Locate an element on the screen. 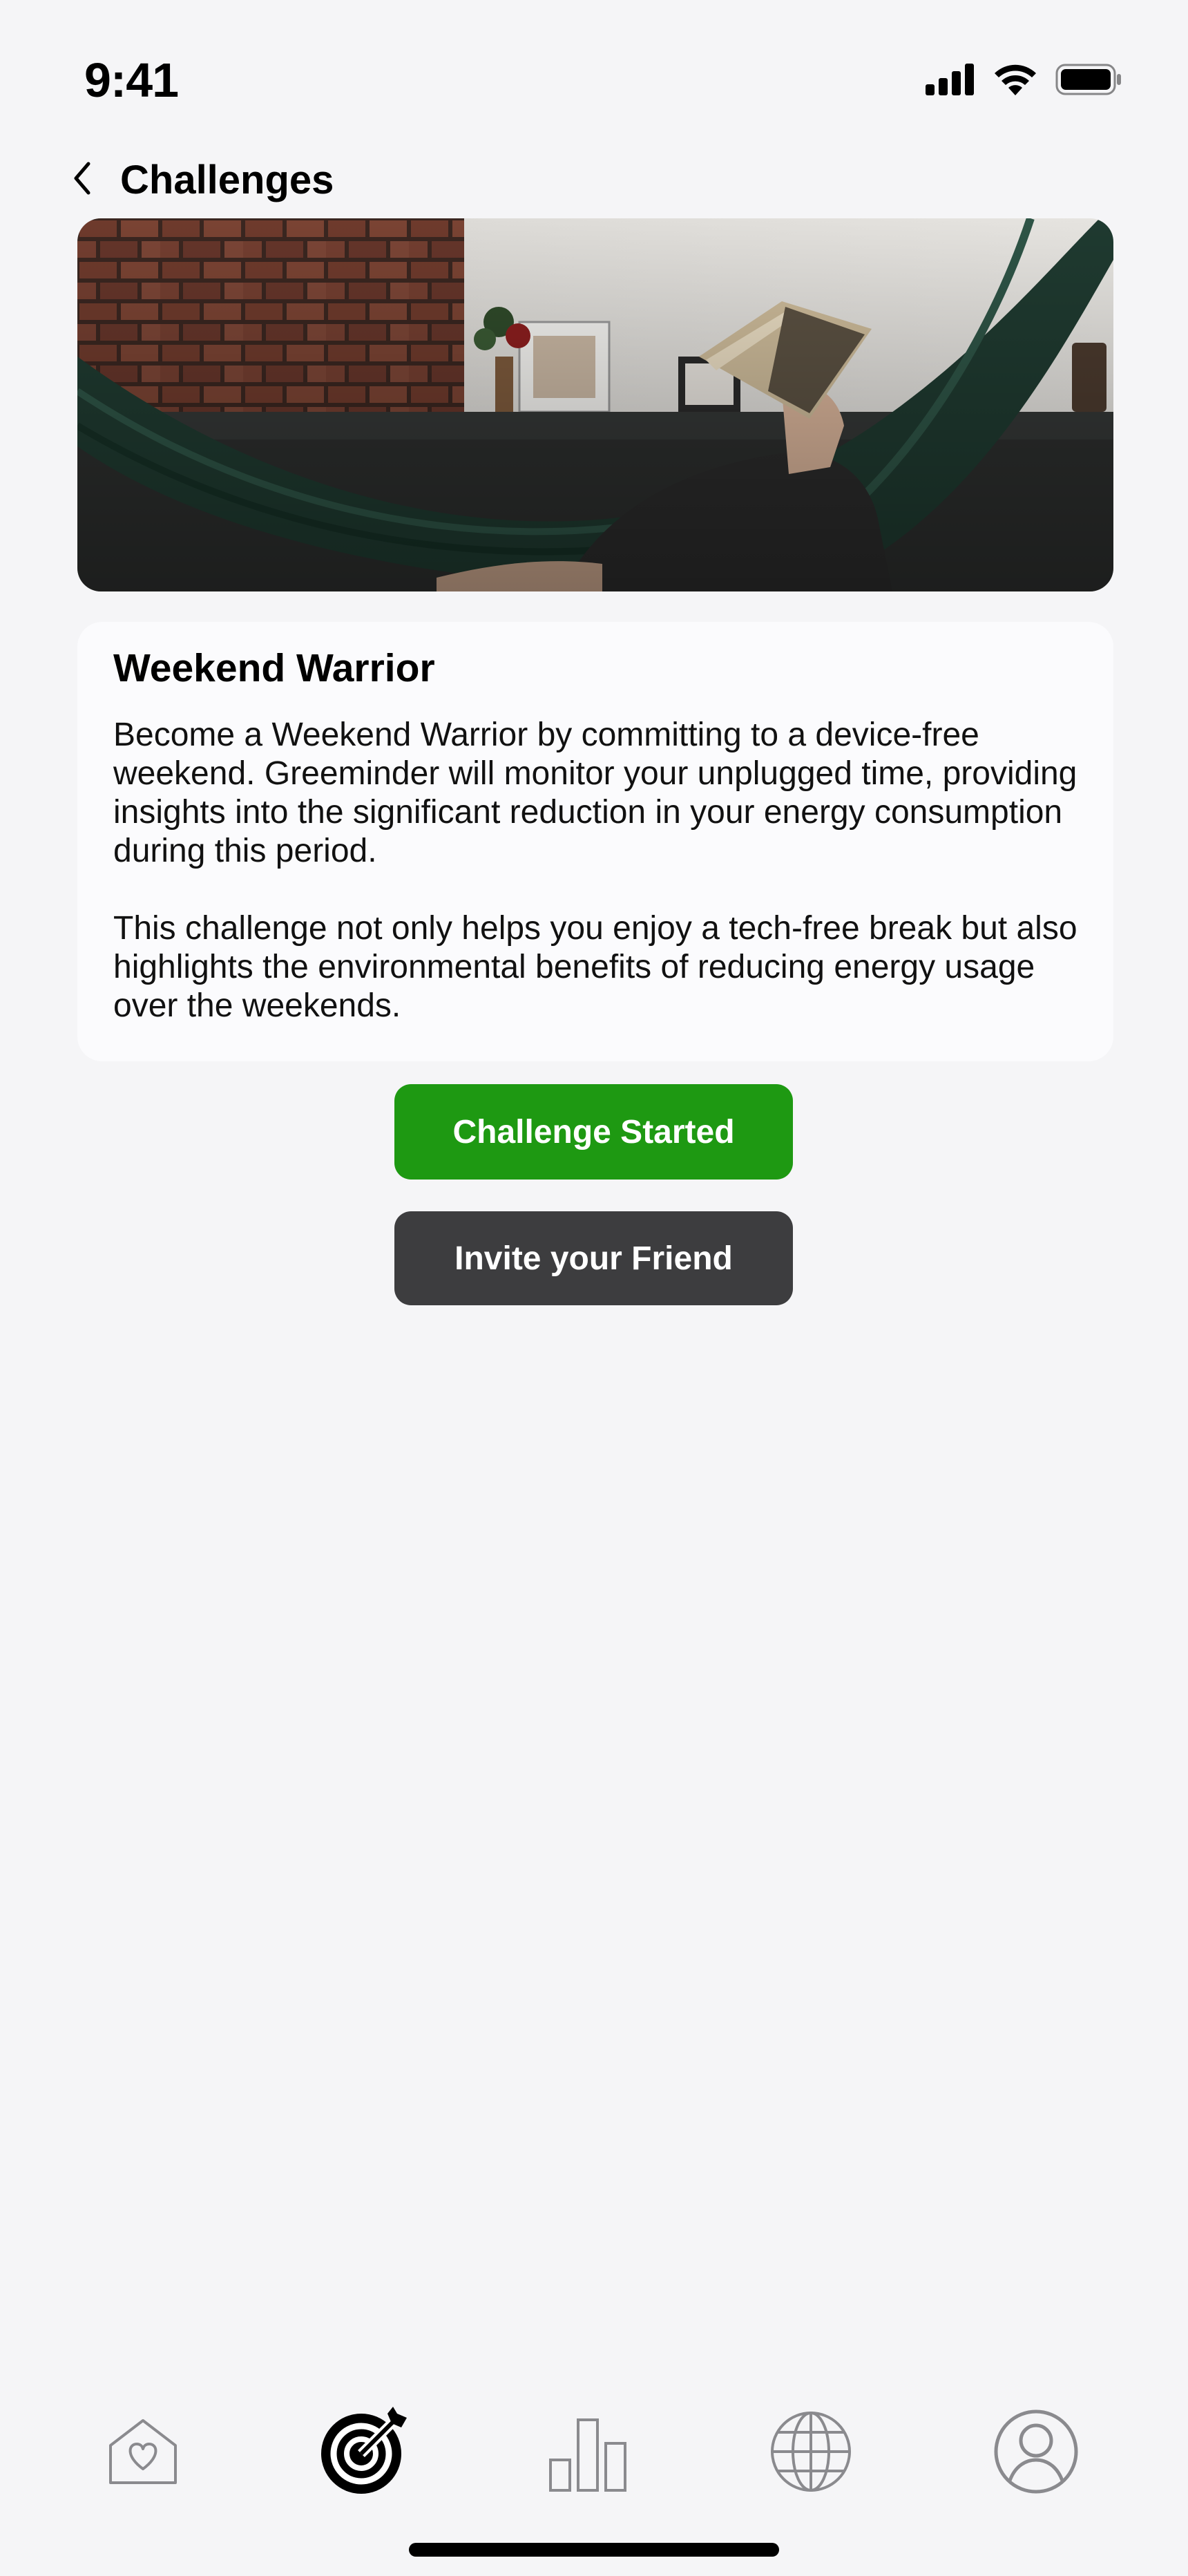 The image size is (1188, 2576). challenge-started-button: Challenge Started is located at coordinates (593, 1132).